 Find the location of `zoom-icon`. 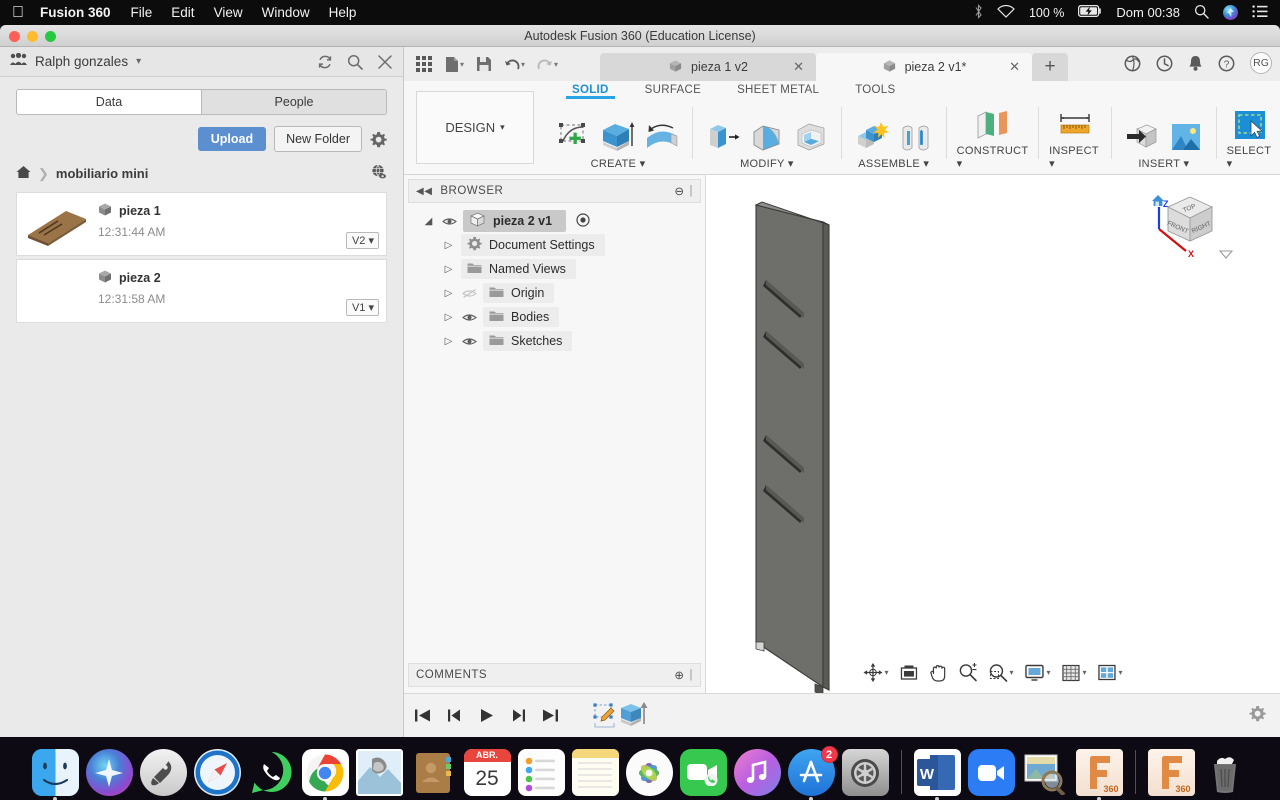

zoom-icon is located at coordinates (967, 672).